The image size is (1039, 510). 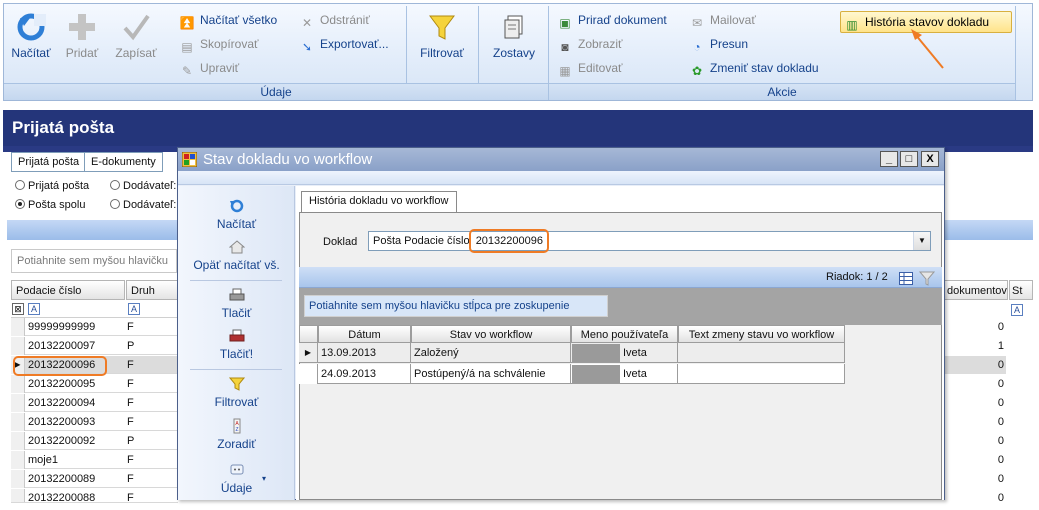 What do you see at coordinates (236, 224) in the screenshot?
I see `side-nacitat-label: Načítať` at bounding box center [236, 224].